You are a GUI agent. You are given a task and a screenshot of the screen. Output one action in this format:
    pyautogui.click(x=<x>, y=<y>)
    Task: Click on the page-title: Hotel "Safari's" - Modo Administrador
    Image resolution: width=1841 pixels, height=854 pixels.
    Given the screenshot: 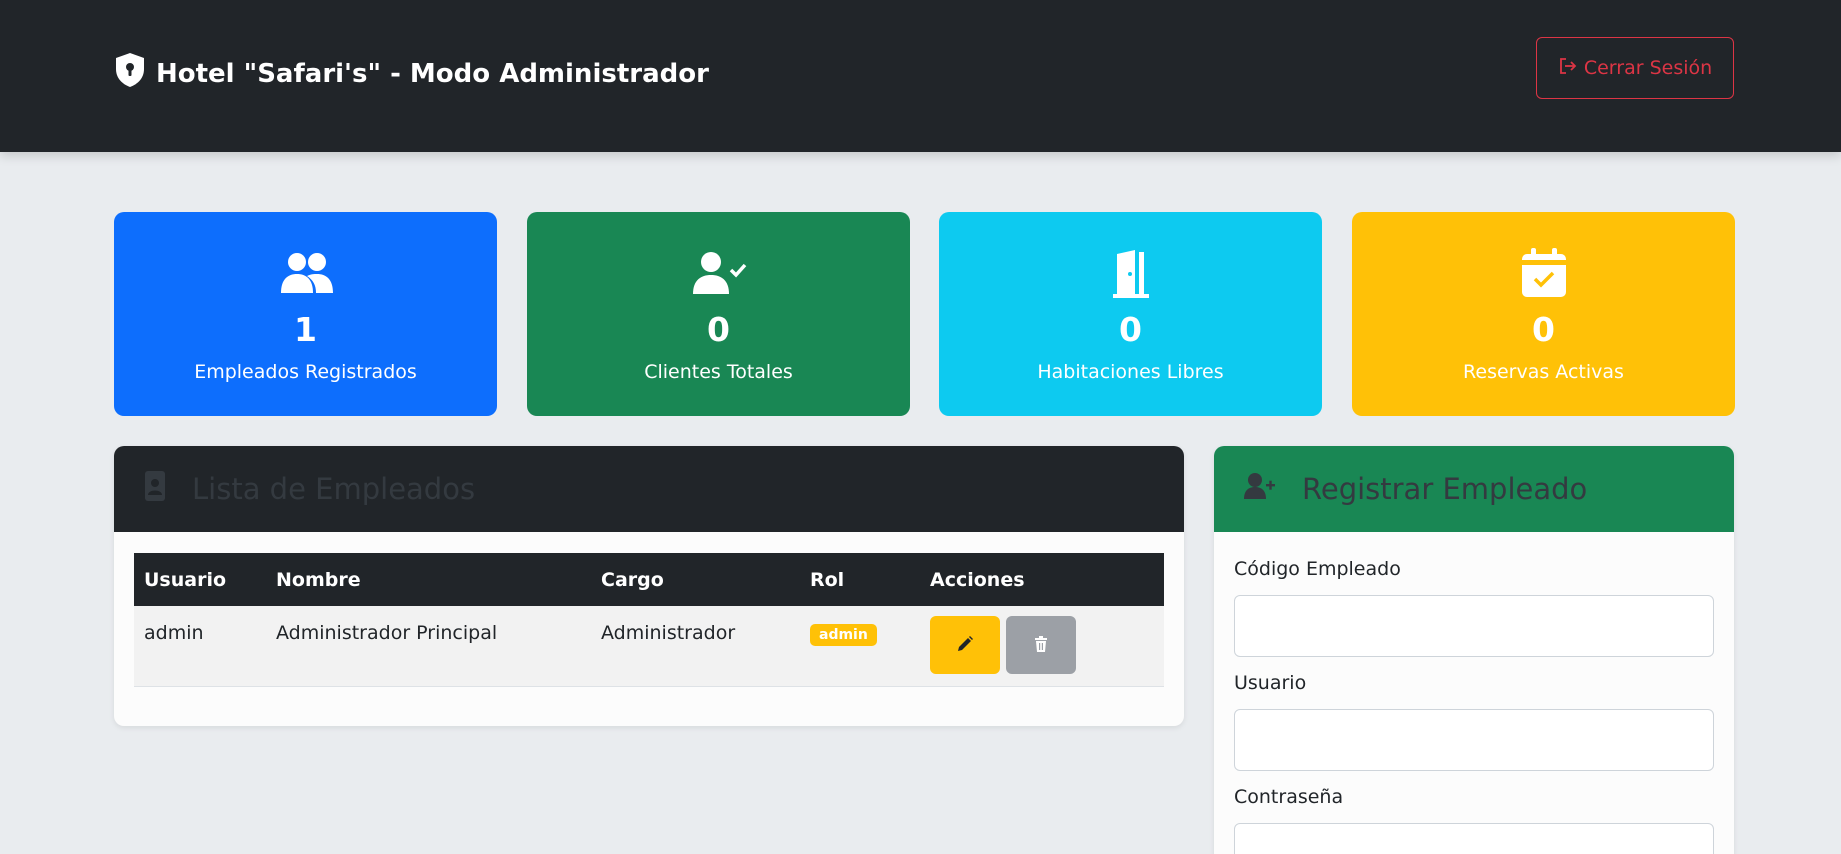 What is the action you would take?
    pyautogui.click(x=432, y=73)
    